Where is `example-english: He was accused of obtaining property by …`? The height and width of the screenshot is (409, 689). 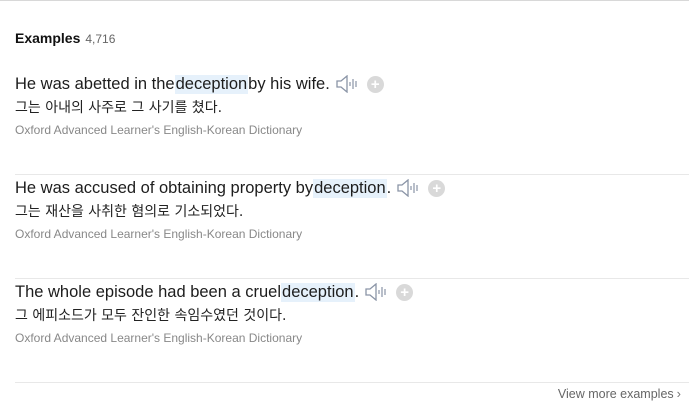 example-english: He was accused of obtaining property by … is located at coordinates (230, 188).